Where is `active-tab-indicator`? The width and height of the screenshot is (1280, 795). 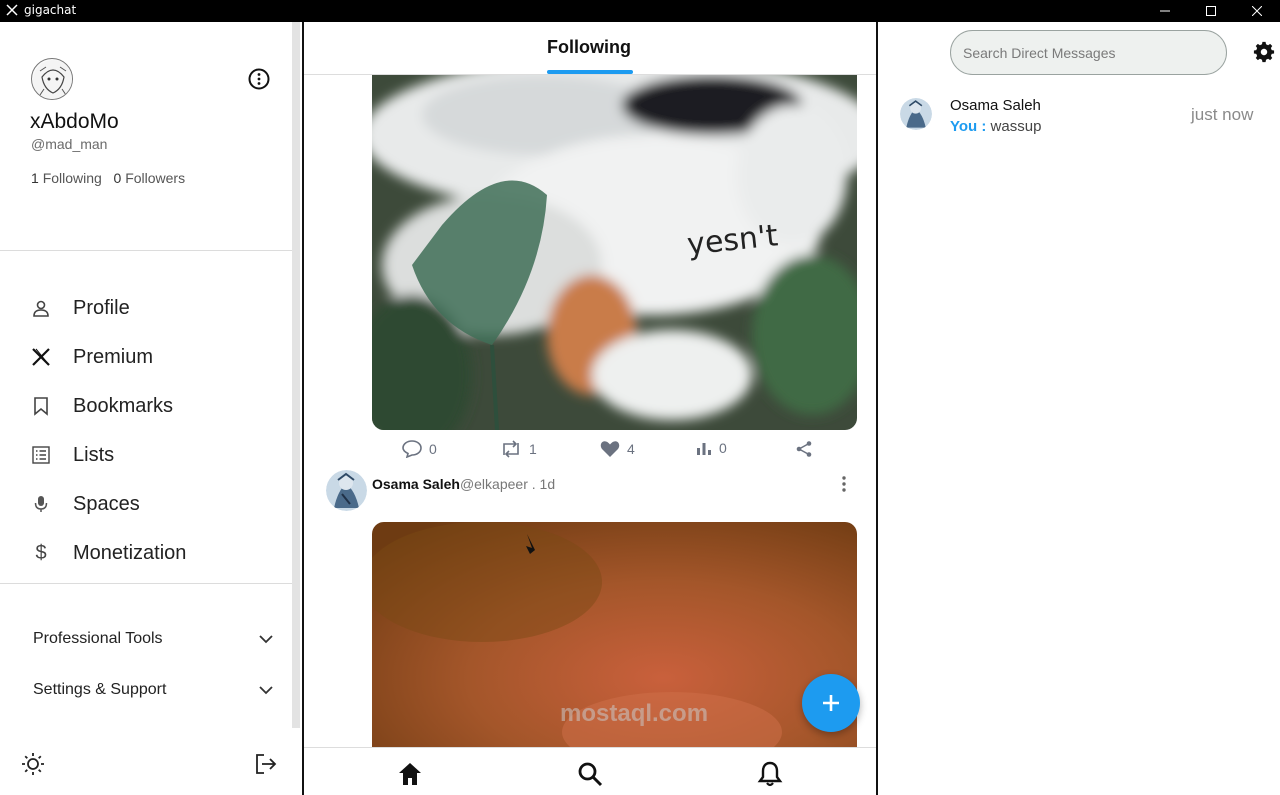
active-tab-indicator is located at coordinates (590, 72).